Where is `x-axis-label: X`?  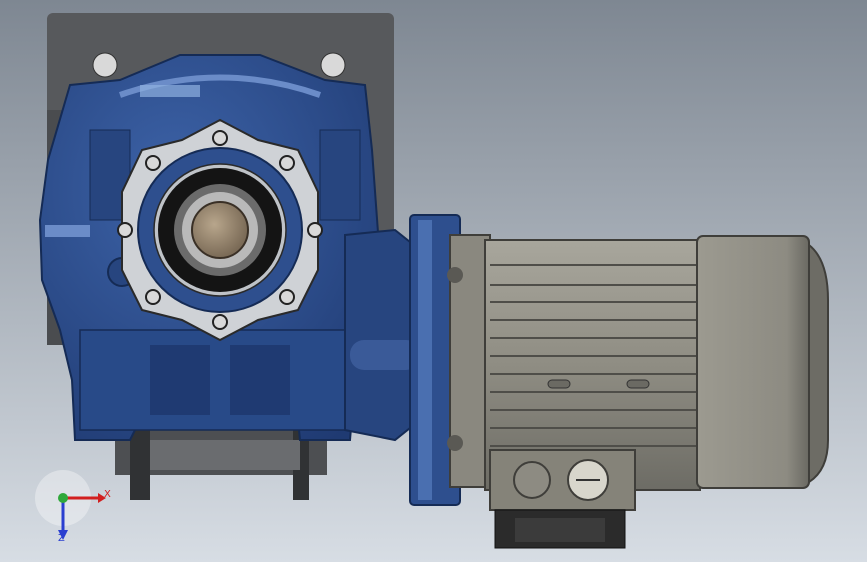 x-axis-label: X is located at coordinates (107, 494).